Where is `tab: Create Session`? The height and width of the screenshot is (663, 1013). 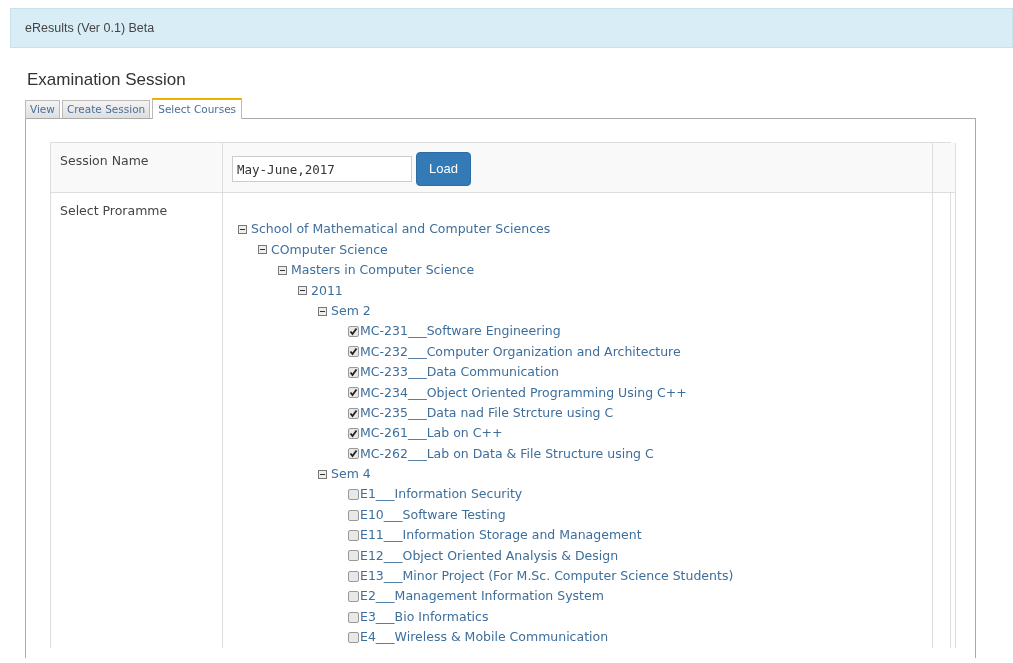 tab: Create Session is located at coordinates (106, 109).